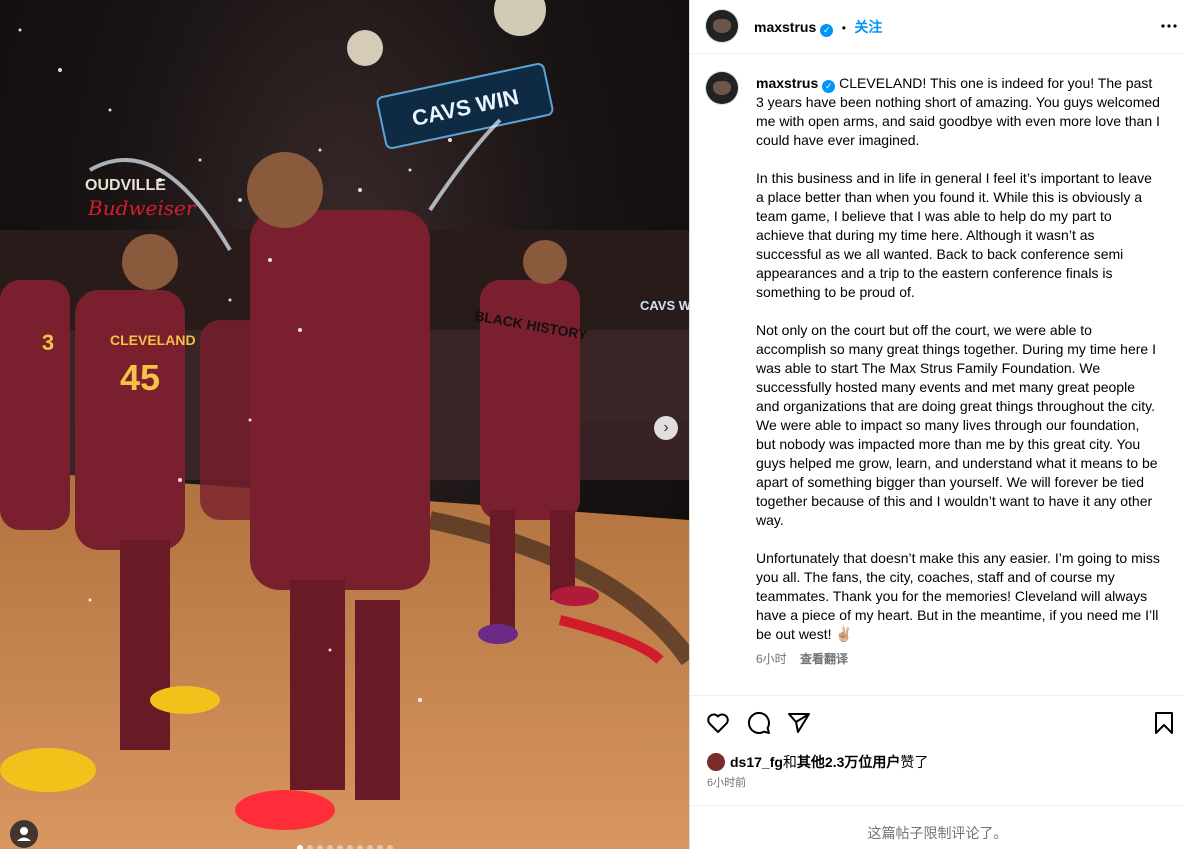 This screenshot has height=860, width=1184. Describe the element at coordinates (785, 27) in the screenshot. I see `header-username: maxstrus` at that location.